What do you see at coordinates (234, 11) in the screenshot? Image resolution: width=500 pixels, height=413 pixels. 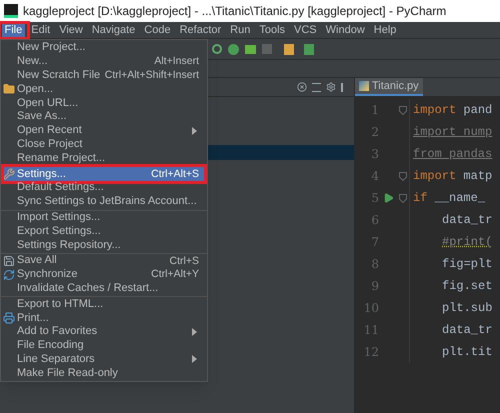 I see `window-title: kaggleproject [D:\kaggleproject] - ...\Titanic\Titanic.py [kaggleproject] - PyCharm` at bounding box center [234, 11].